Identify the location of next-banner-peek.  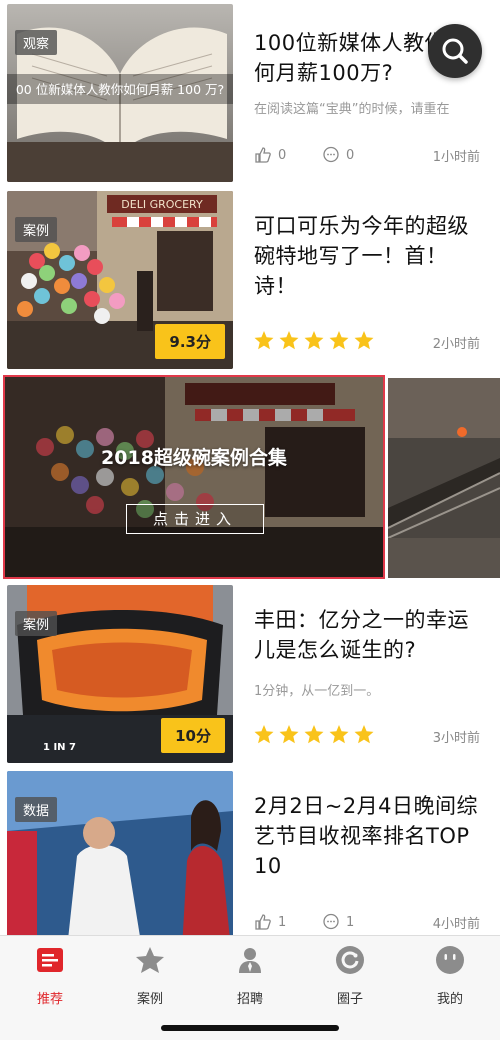
(444, 478).